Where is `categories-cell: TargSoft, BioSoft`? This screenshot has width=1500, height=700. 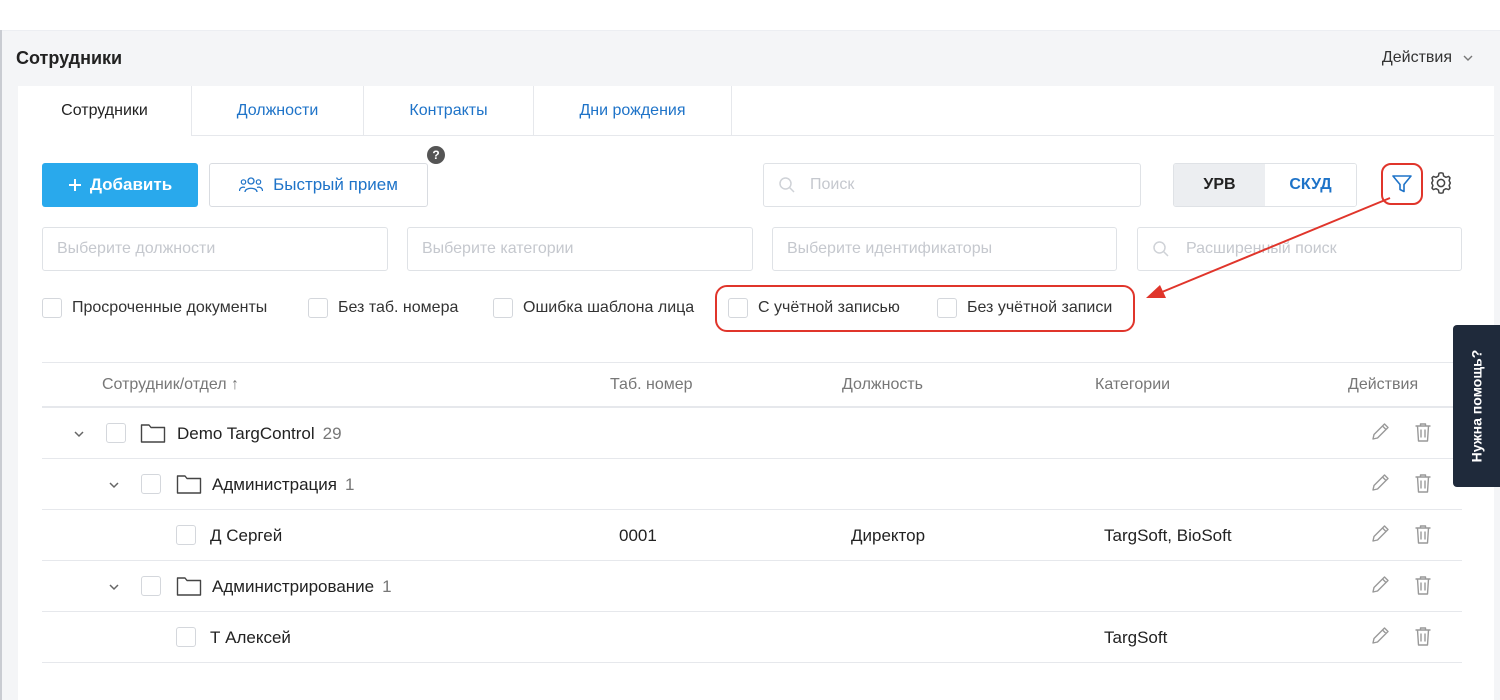 categories-cell: TargSoft, BioSoft is located at coordinates (1168, 535).